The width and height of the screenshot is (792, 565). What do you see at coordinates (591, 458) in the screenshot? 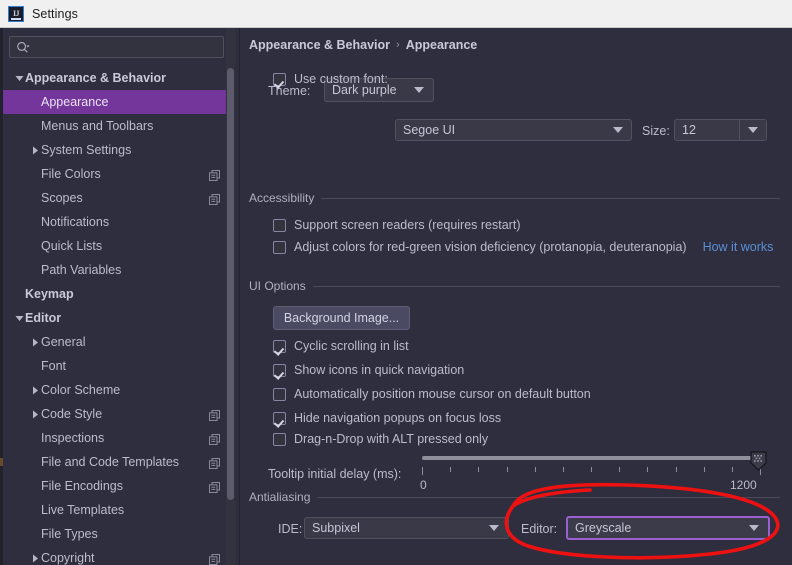
I see `slider-track` at bounding box center [591, 458].